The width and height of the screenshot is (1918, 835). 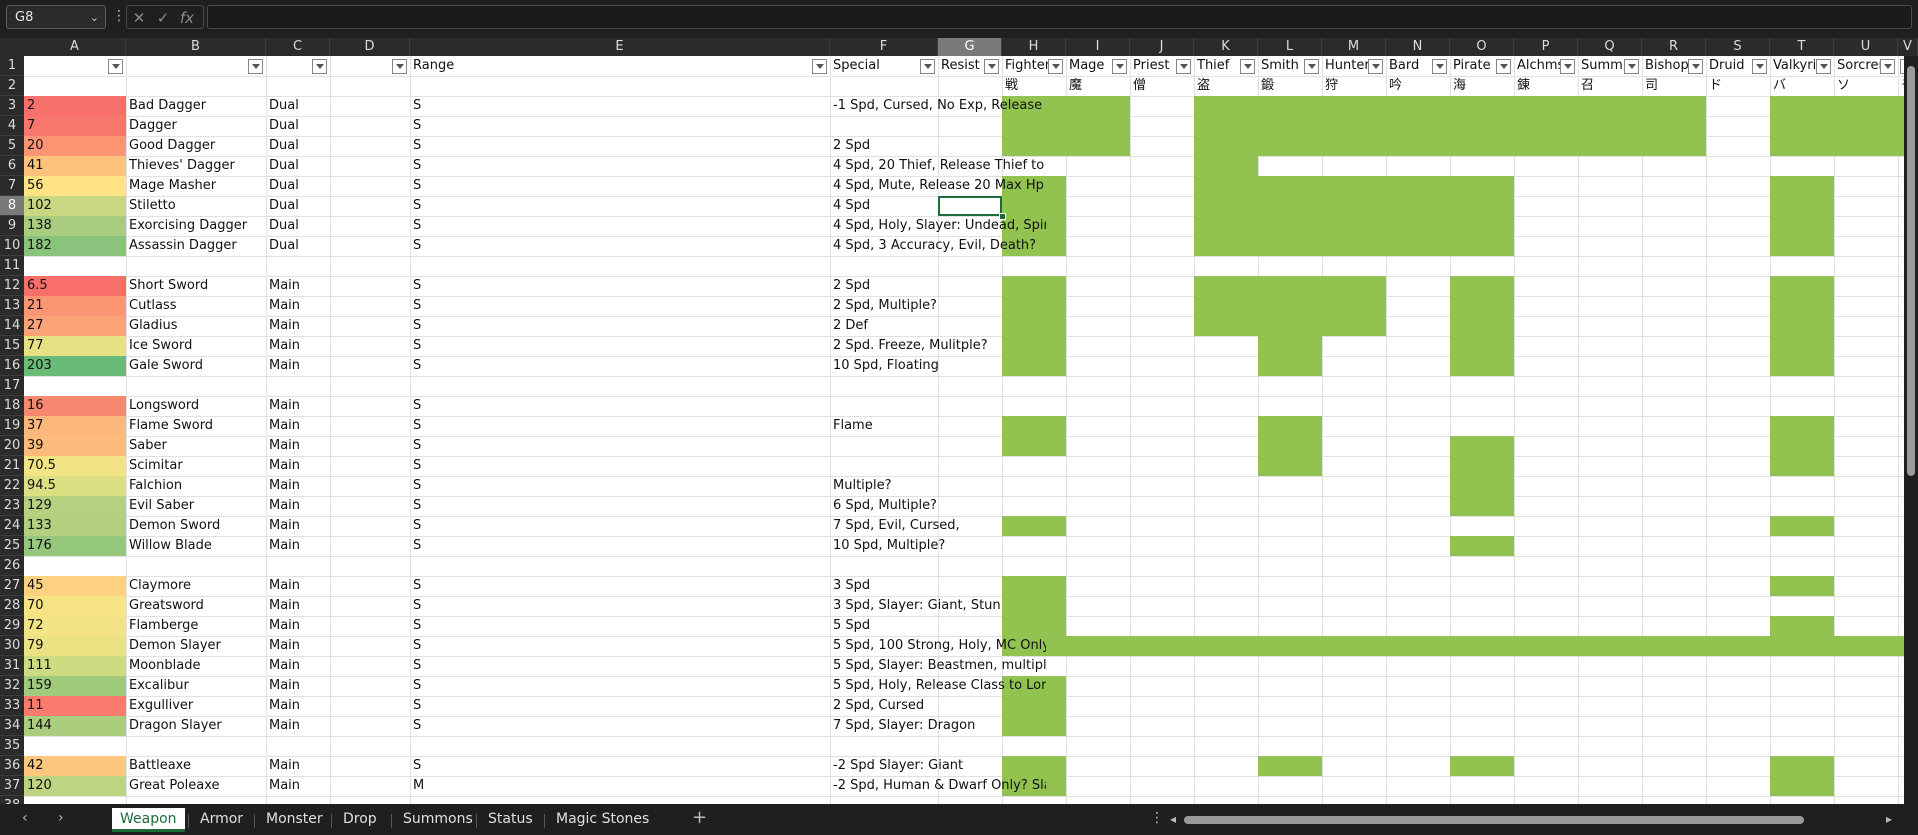 I want to click on row-header-21: 21, so click(x=12, y=466).